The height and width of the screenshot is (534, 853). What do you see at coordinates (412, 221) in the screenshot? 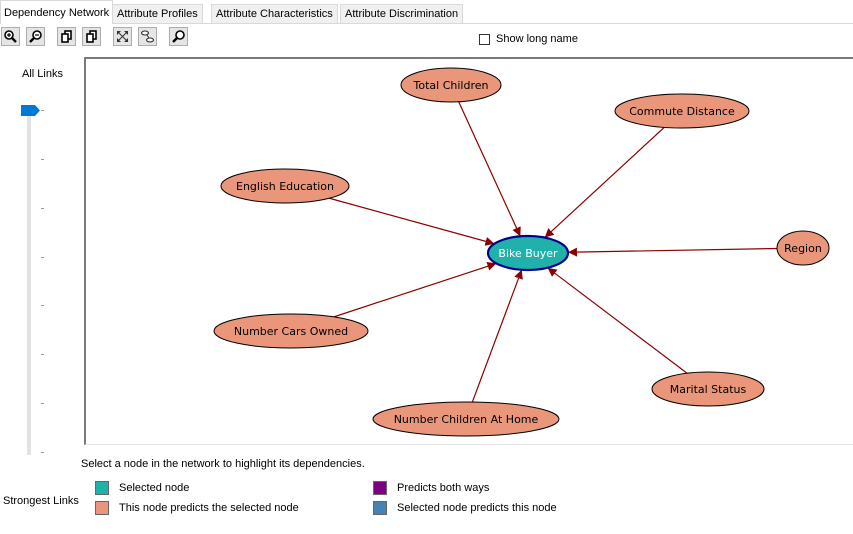
I see `edge-english-education-to-bike-buyer` at bounding box center [412, 221].